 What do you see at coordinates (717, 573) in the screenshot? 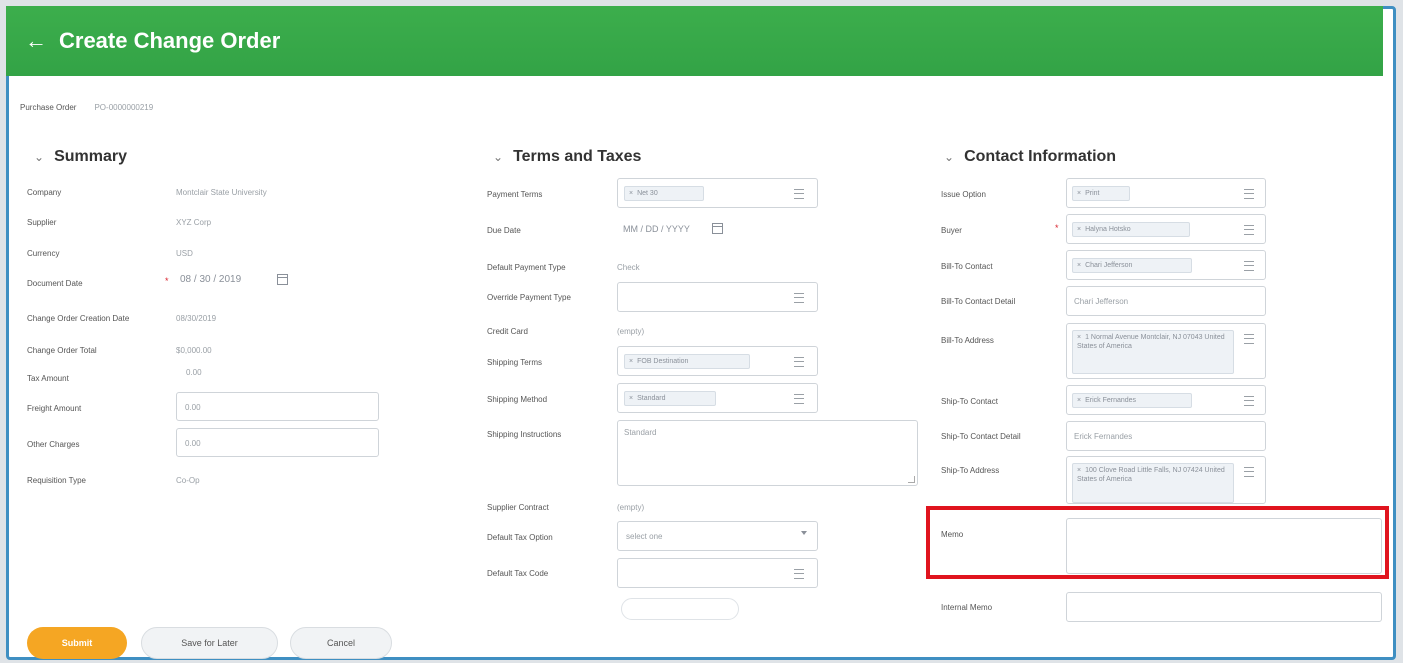
I see `default-tax-code-field` at bounding box center [717, 573].